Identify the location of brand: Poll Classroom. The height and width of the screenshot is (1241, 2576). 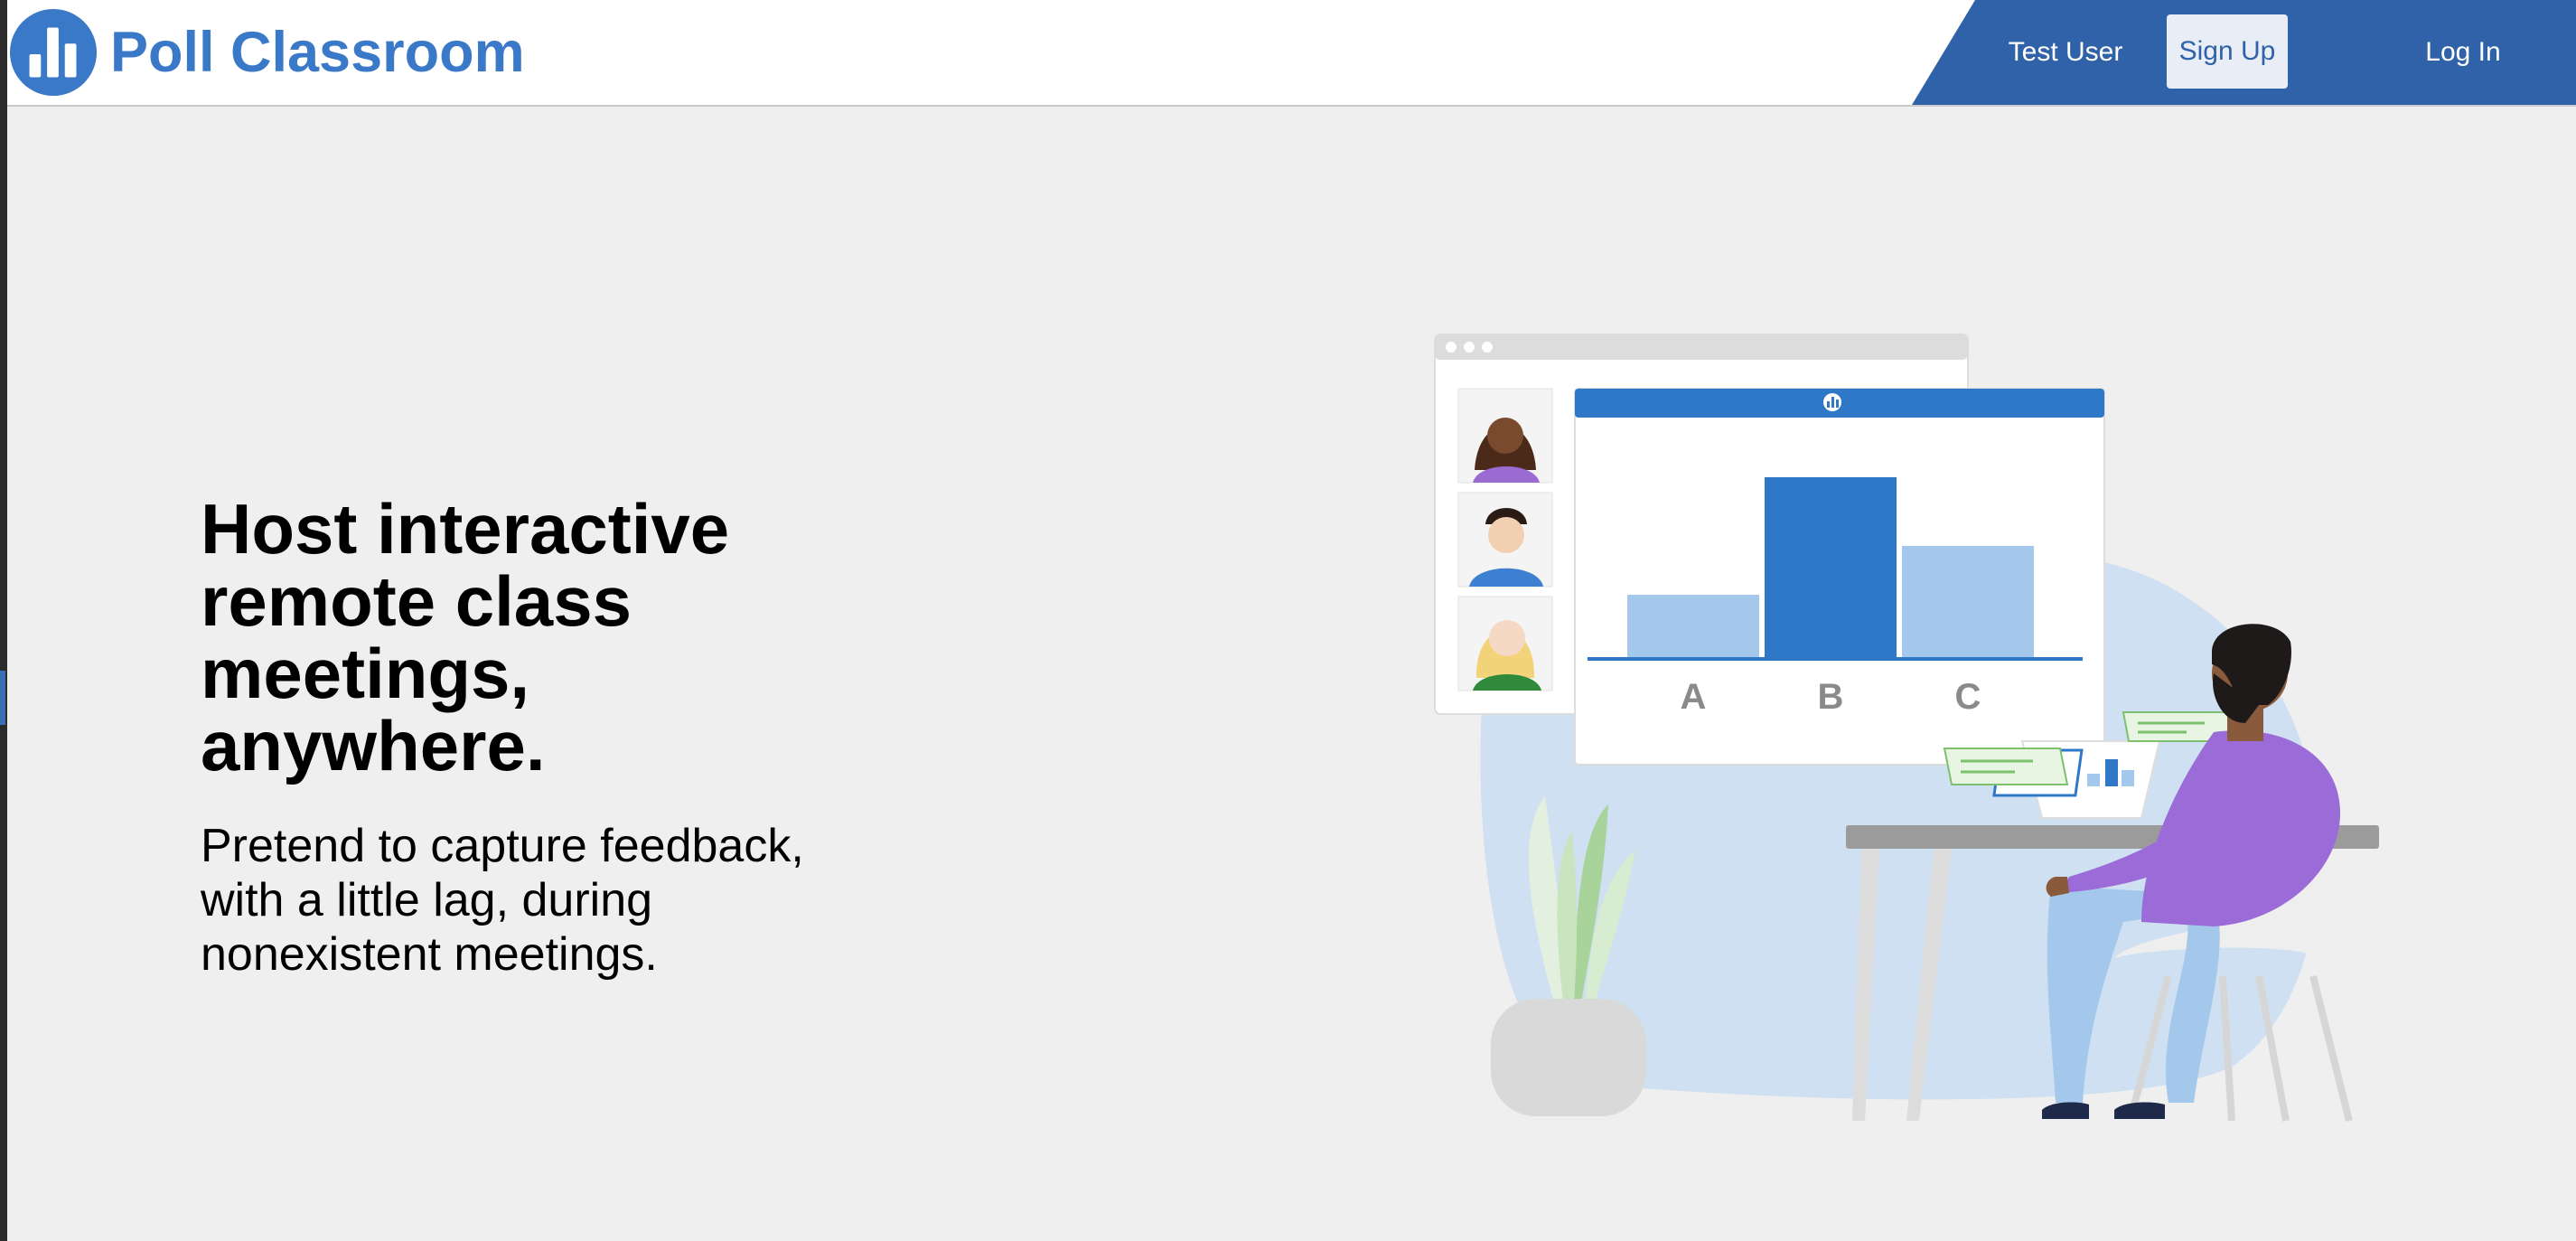
(267, 52).